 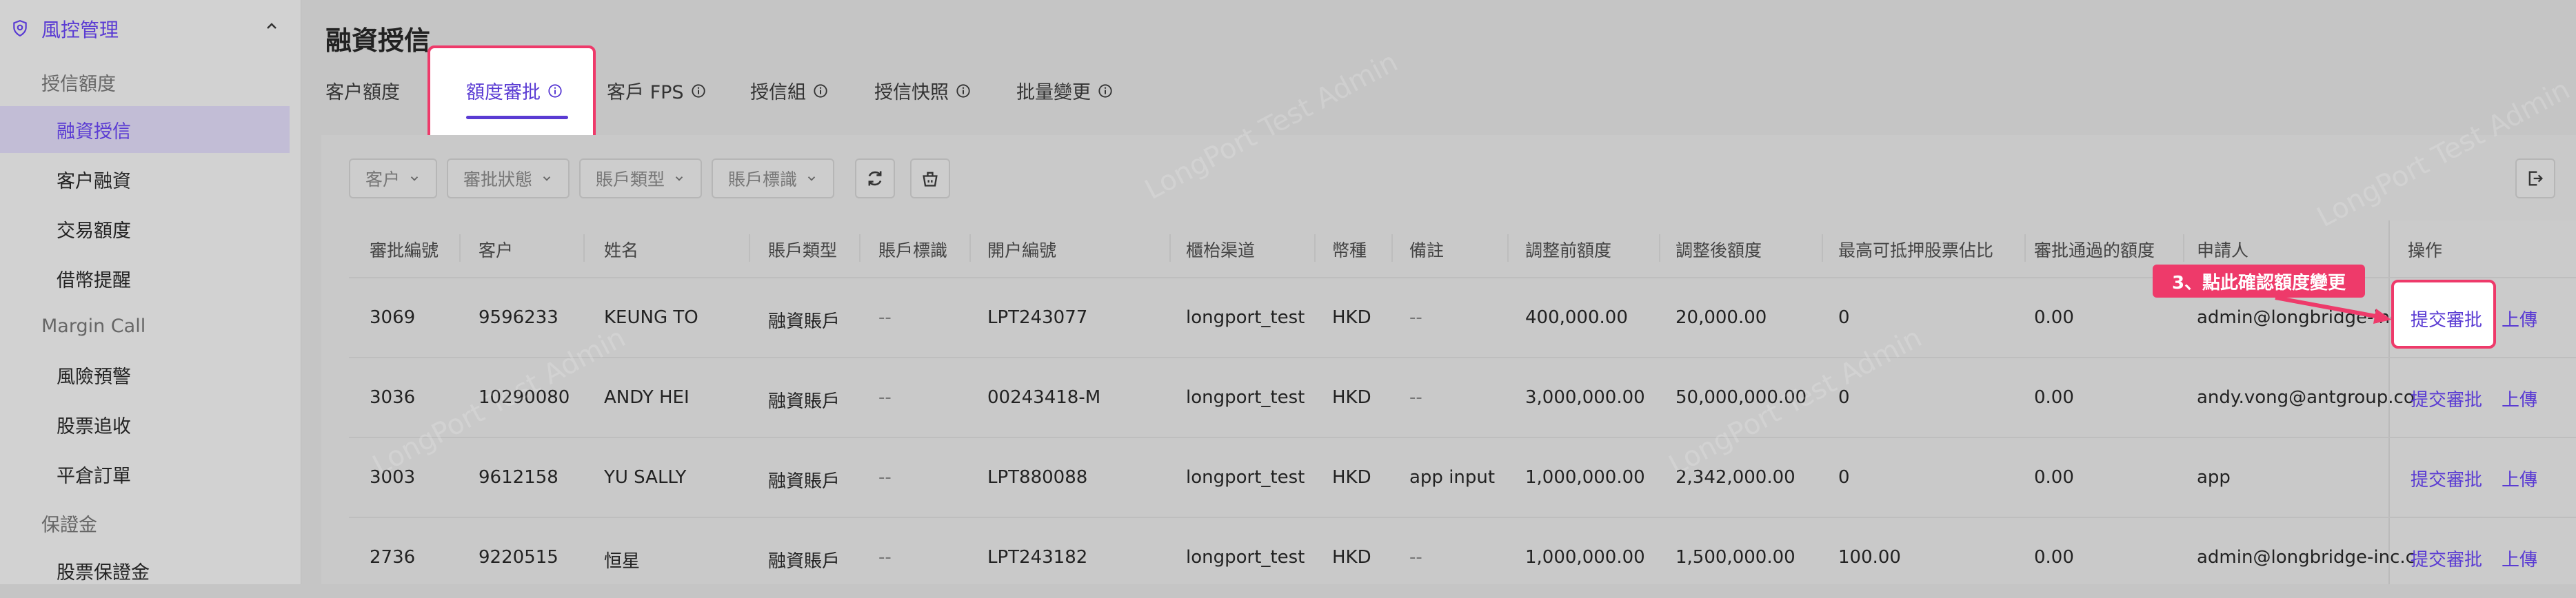 What do you see at coordinates (2425, 250) in the screenshot?
I see `column-header: 操作` at bounding box center [2425, 250].